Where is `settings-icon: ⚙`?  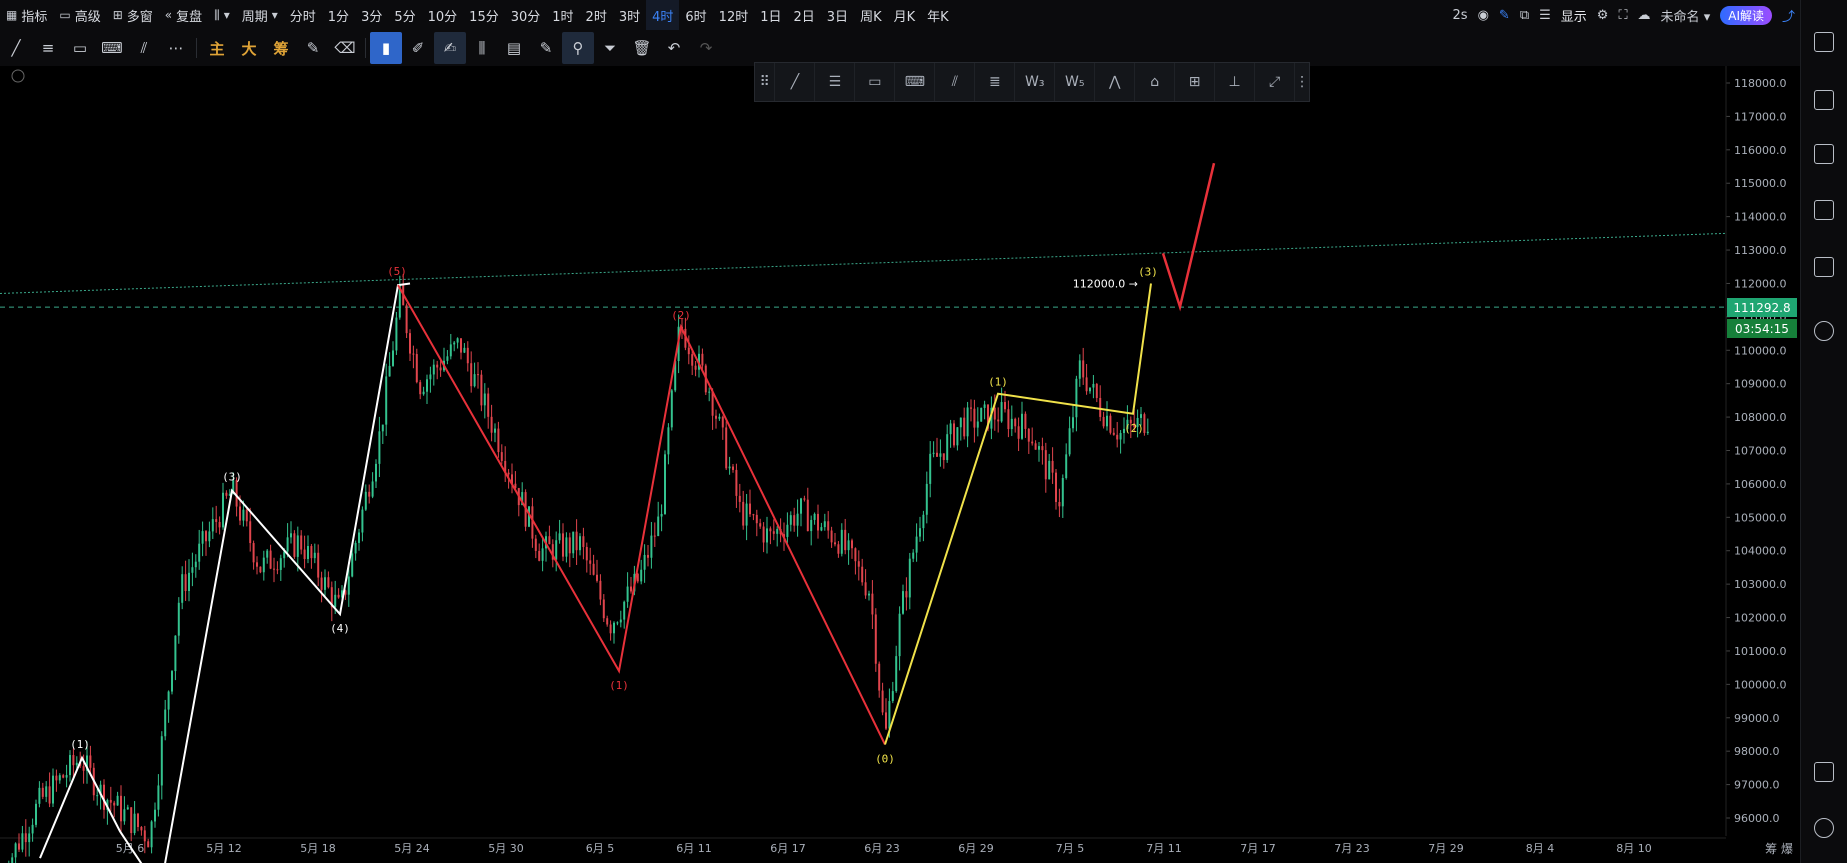 settings-icon: ⚙ is located at coordinates (1603, 15).